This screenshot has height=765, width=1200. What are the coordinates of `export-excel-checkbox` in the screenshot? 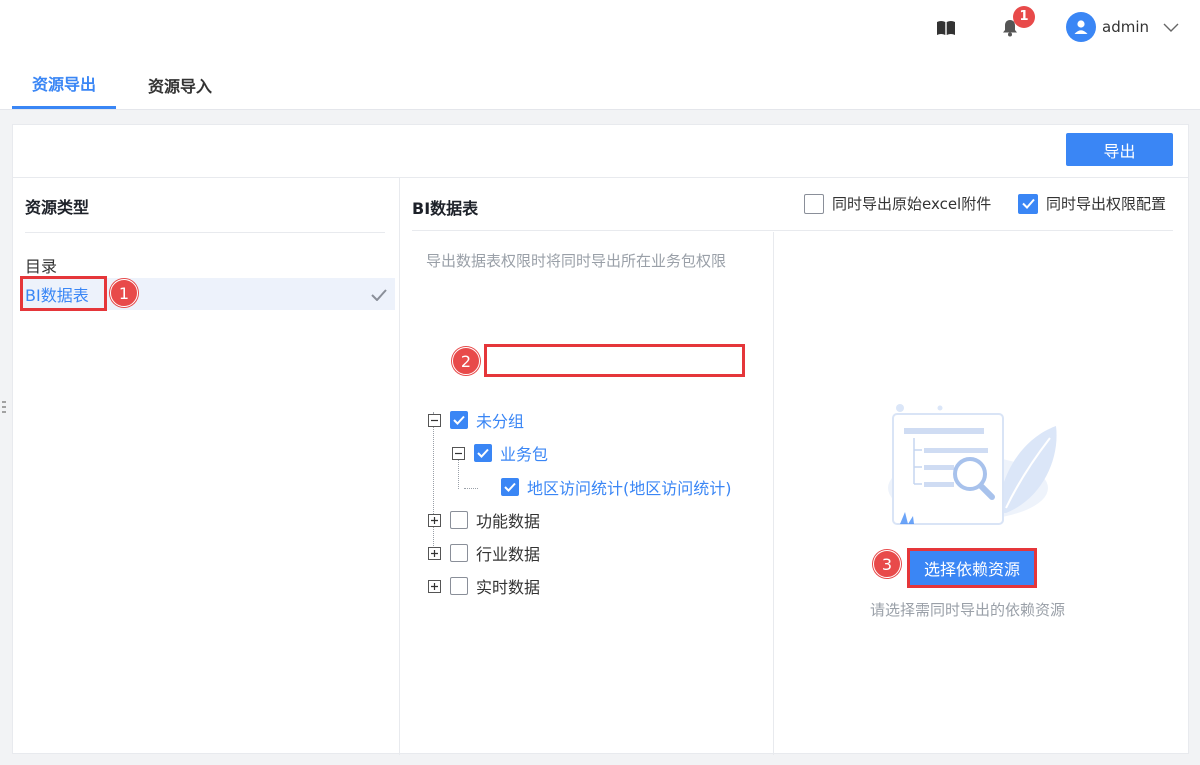 It's located at (814, 203).